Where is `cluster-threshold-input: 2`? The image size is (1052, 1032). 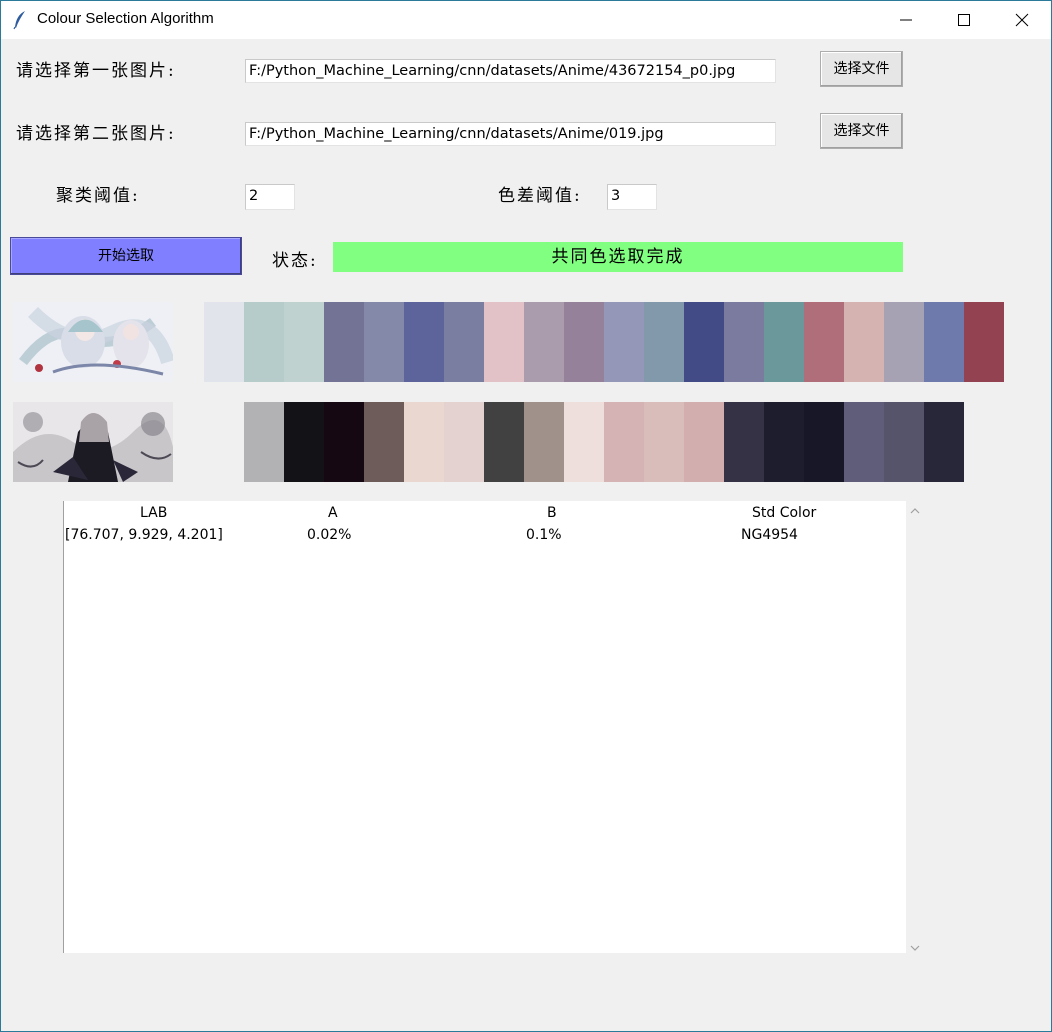 cluster-threshold-input: 2 is located at coordinates (270, 197).